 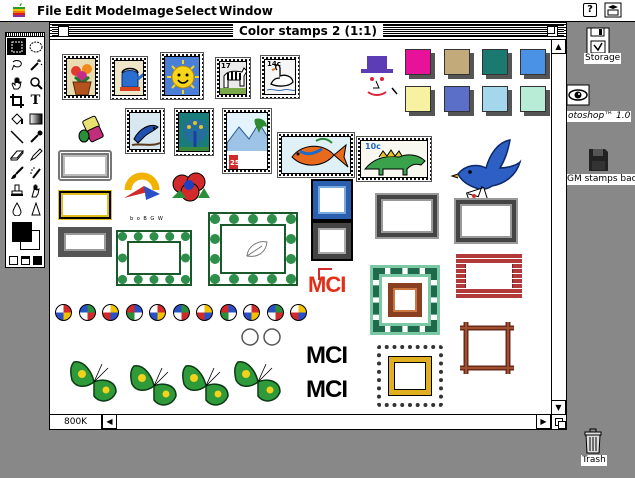 What do you see at coordinates (35, 172) in the screenshot?
I see `airbrush-icon` at bounding box center [35, 172].